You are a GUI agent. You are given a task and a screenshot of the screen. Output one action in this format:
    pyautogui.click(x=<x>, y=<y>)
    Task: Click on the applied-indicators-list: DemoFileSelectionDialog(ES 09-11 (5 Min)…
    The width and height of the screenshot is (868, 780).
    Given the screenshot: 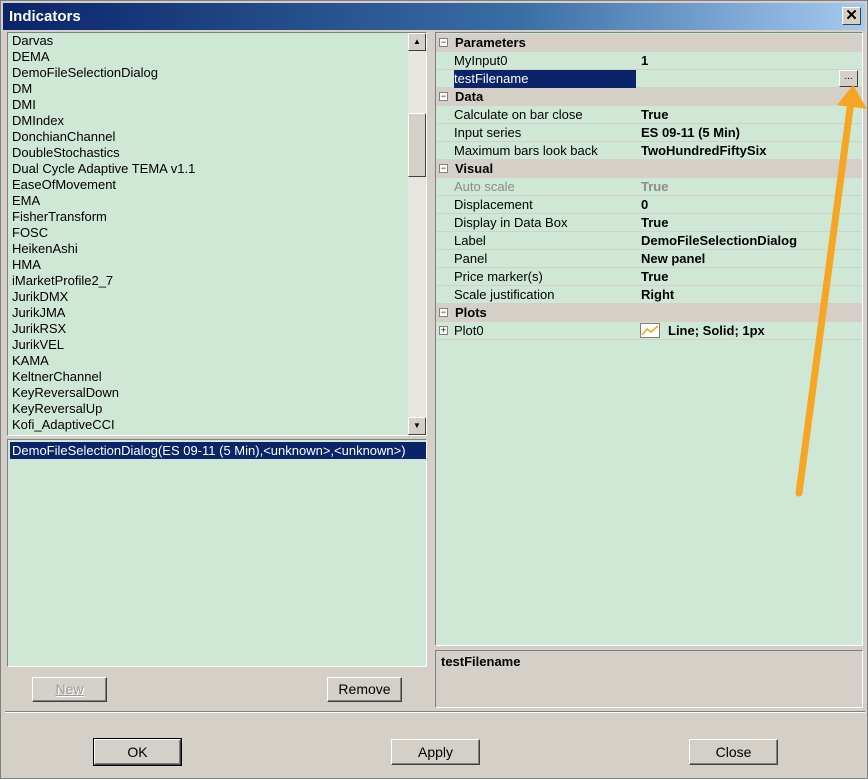 What is the action you would take?
    pyautogui.click(x=217, y=553)
    